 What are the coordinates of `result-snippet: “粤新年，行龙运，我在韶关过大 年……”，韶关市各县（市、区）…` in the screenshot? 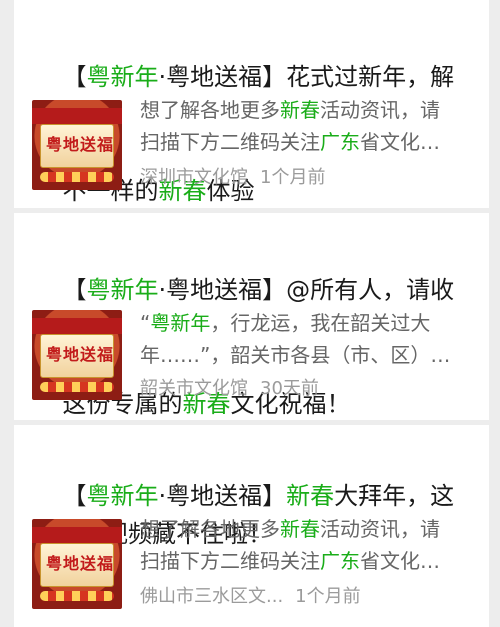 It's located at (295, 339).